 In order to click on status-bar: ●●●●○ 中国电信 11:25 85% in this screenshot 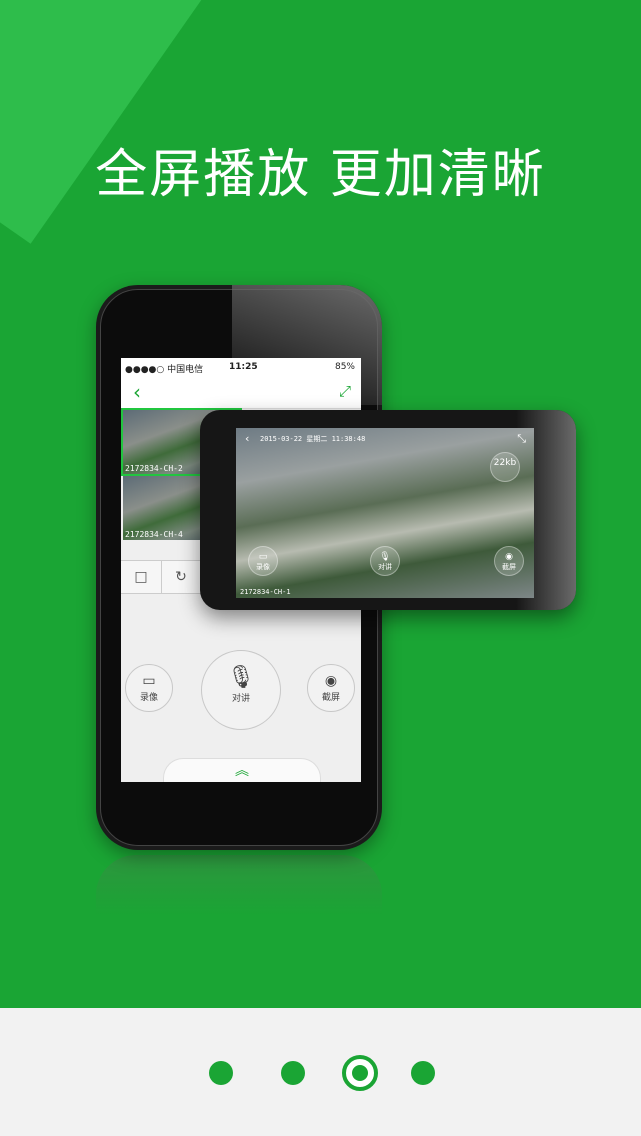, I will do `click(241, 367)`.